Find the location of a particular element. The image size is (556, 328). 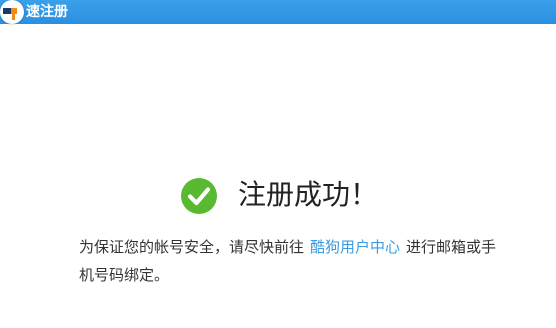

kugou-logo-icon is located at coordinates (12, 12).